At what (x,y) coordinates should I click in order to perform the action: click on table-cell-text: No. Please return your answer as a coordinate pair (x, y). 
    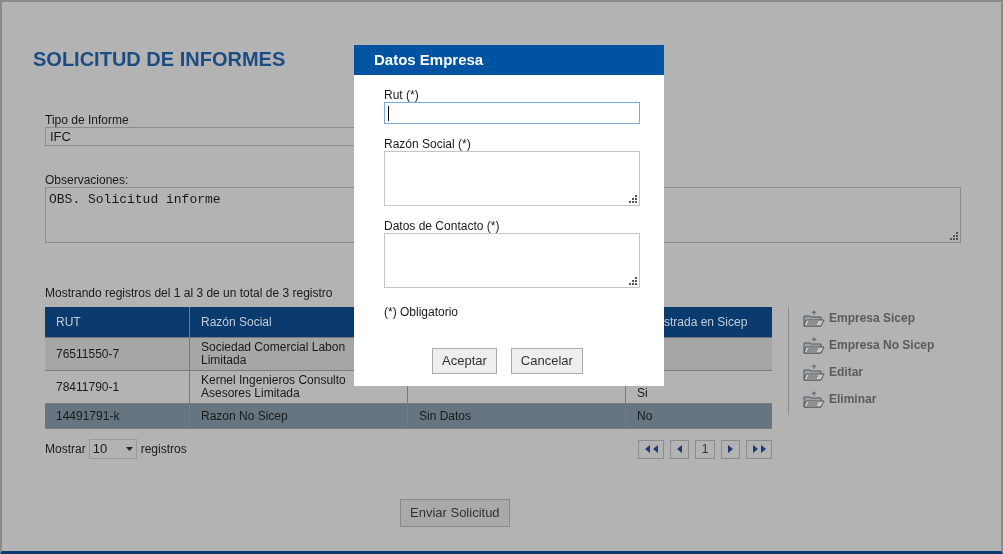
    Looking at the image, I should click on (645, 416).